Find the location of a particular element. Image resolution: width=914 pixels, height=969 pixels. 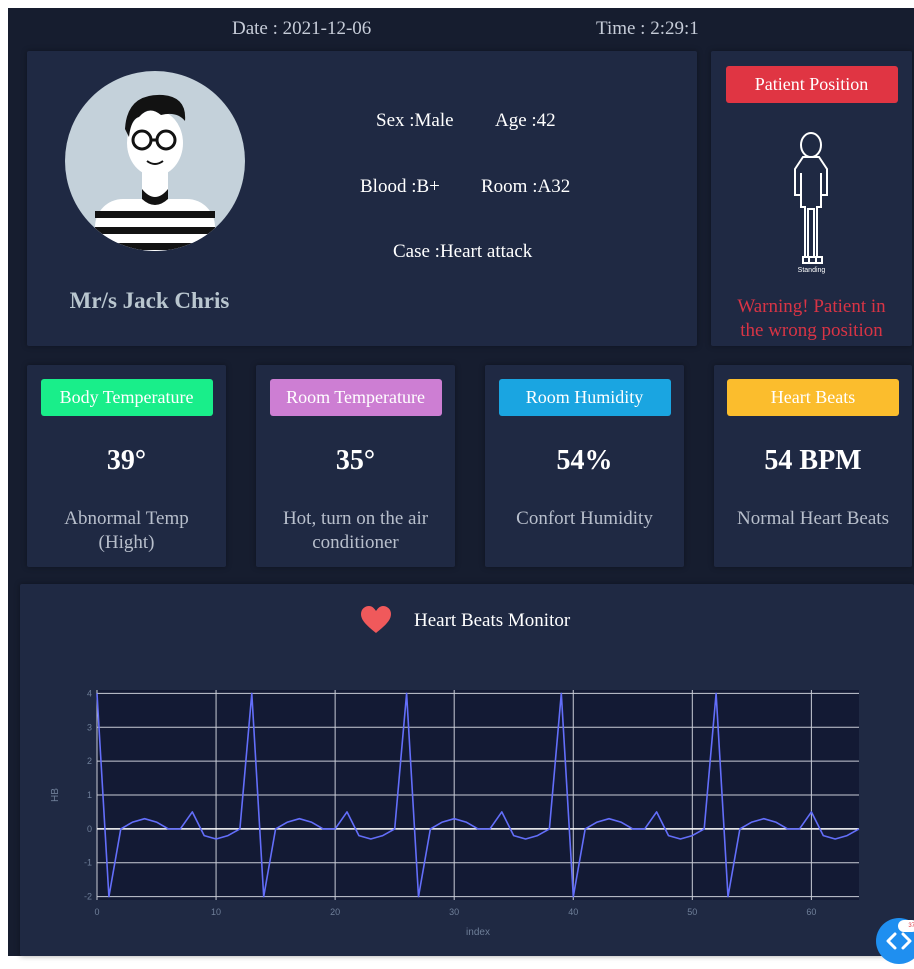

room-humidity-badge: Room Humidity is located at coordinates (584, 397).